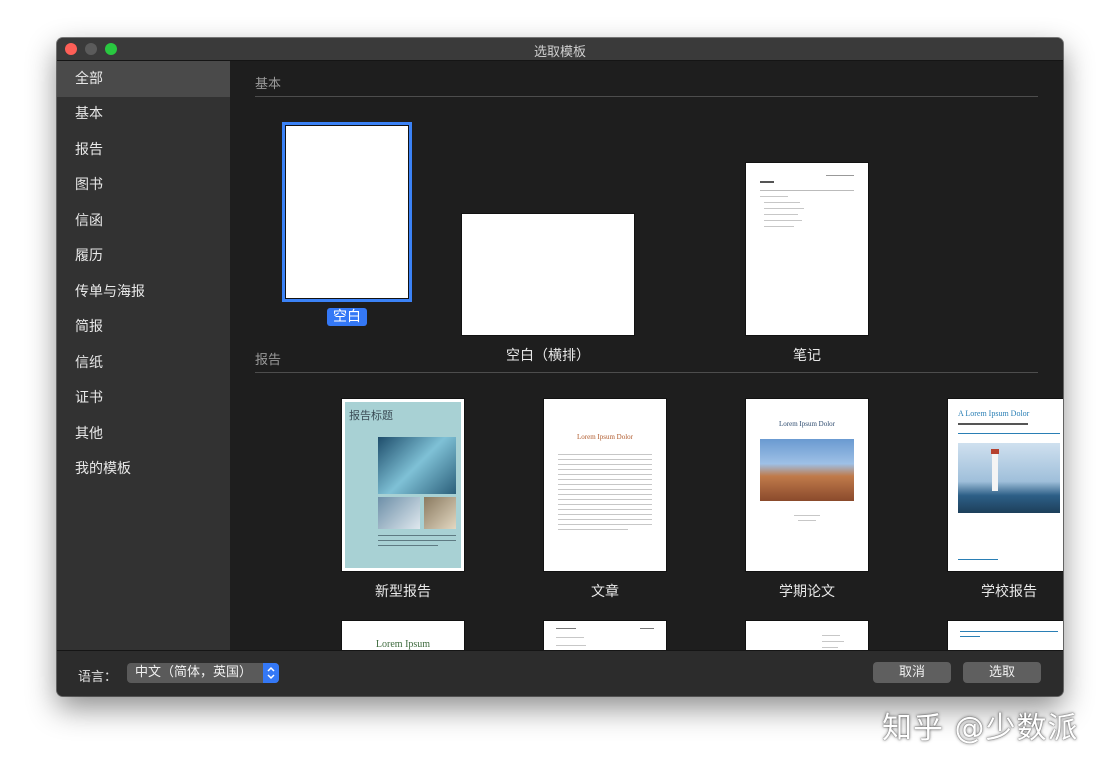  I want to click on thumb-title: 报告标题, so click(371, 415).